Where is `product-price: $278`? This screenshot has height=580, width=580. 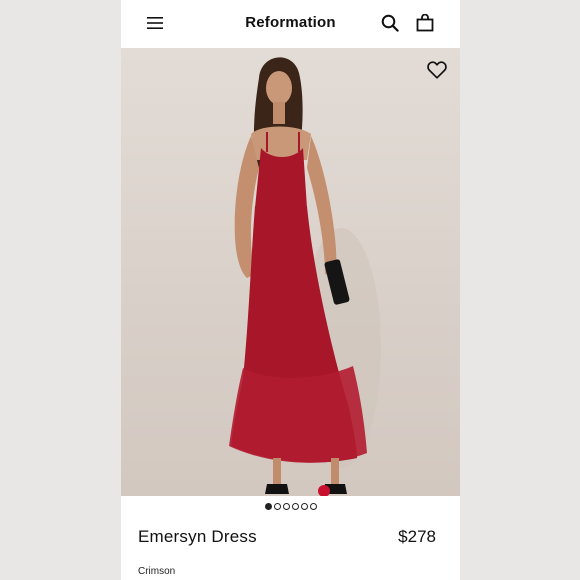
product-price: $278 is located at coordinates (417, 536).